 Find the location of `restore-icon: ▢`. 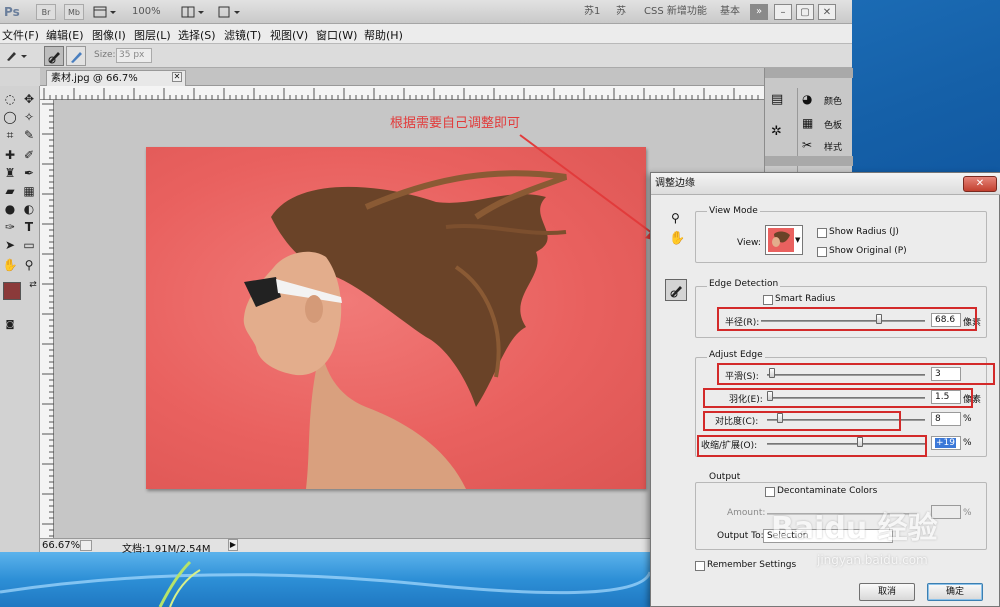

restore-icon: ▢ is located at coordinates (805, 12).